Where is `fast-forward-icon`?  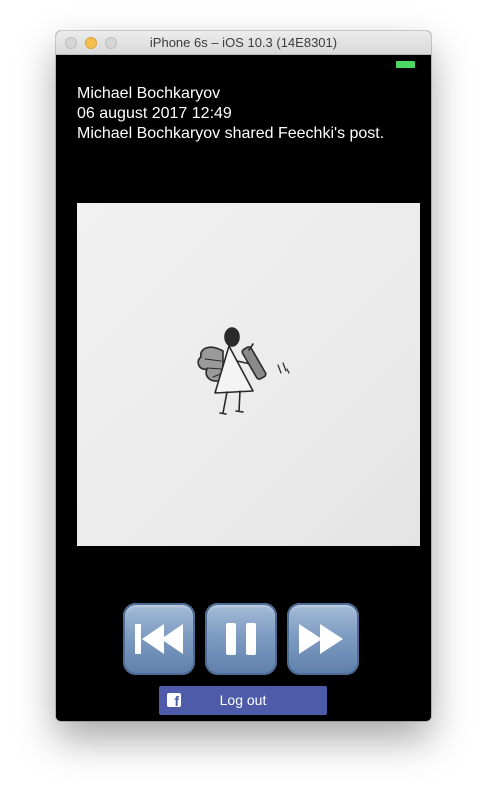
fast-forward-icon is located at coordinates (321, 639).